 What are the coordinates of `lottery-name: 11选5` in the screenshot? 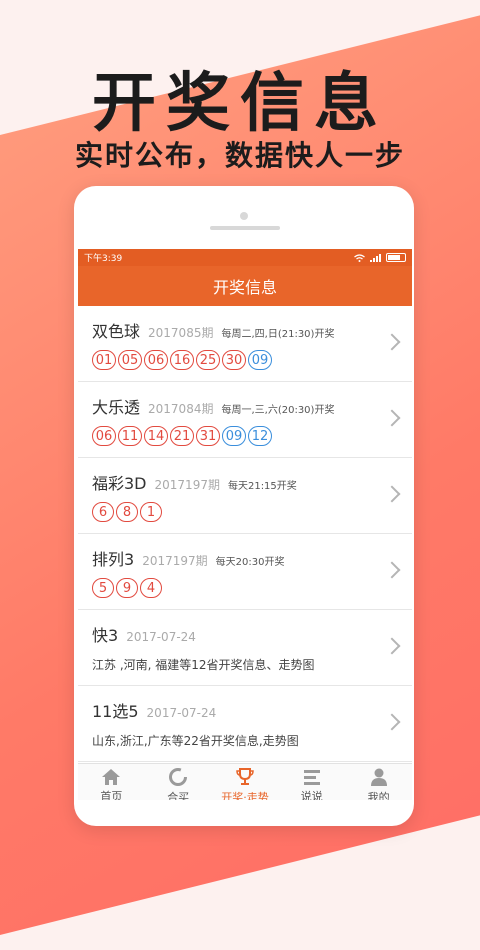 It's located at (115, 711).